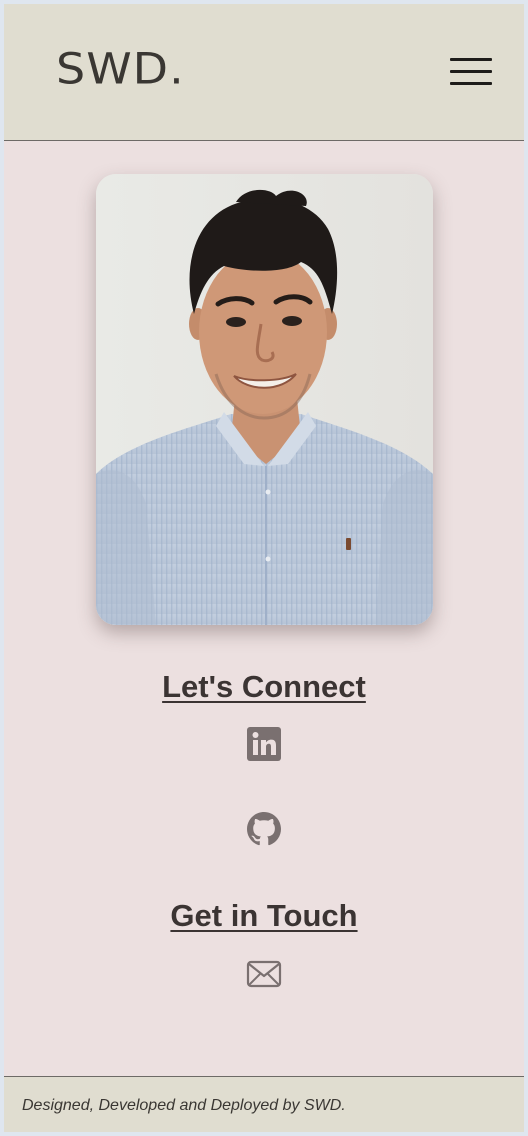  I want to click on linkedin-icon, so click(264, 744).